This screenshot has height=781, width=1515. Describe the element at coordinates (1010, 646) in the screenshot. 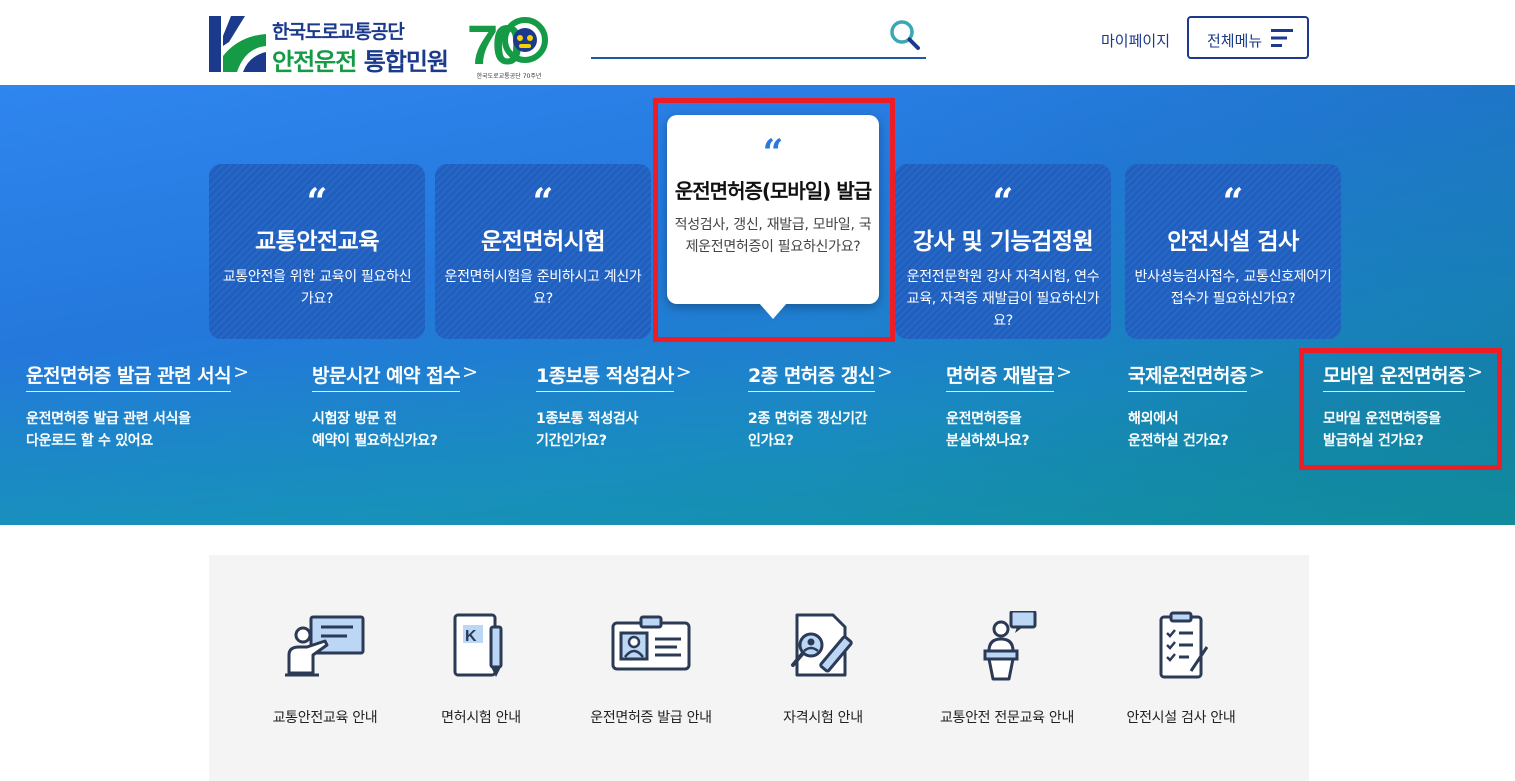

I see `lecturer-podium-icon` at that location.